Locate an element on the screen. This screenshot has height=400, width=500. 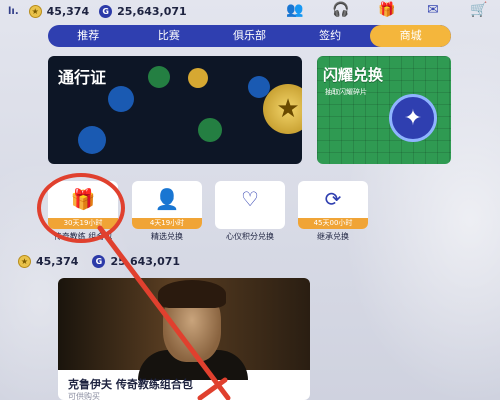
pack-description: 可供购买 is located at coordinates (84, 396).